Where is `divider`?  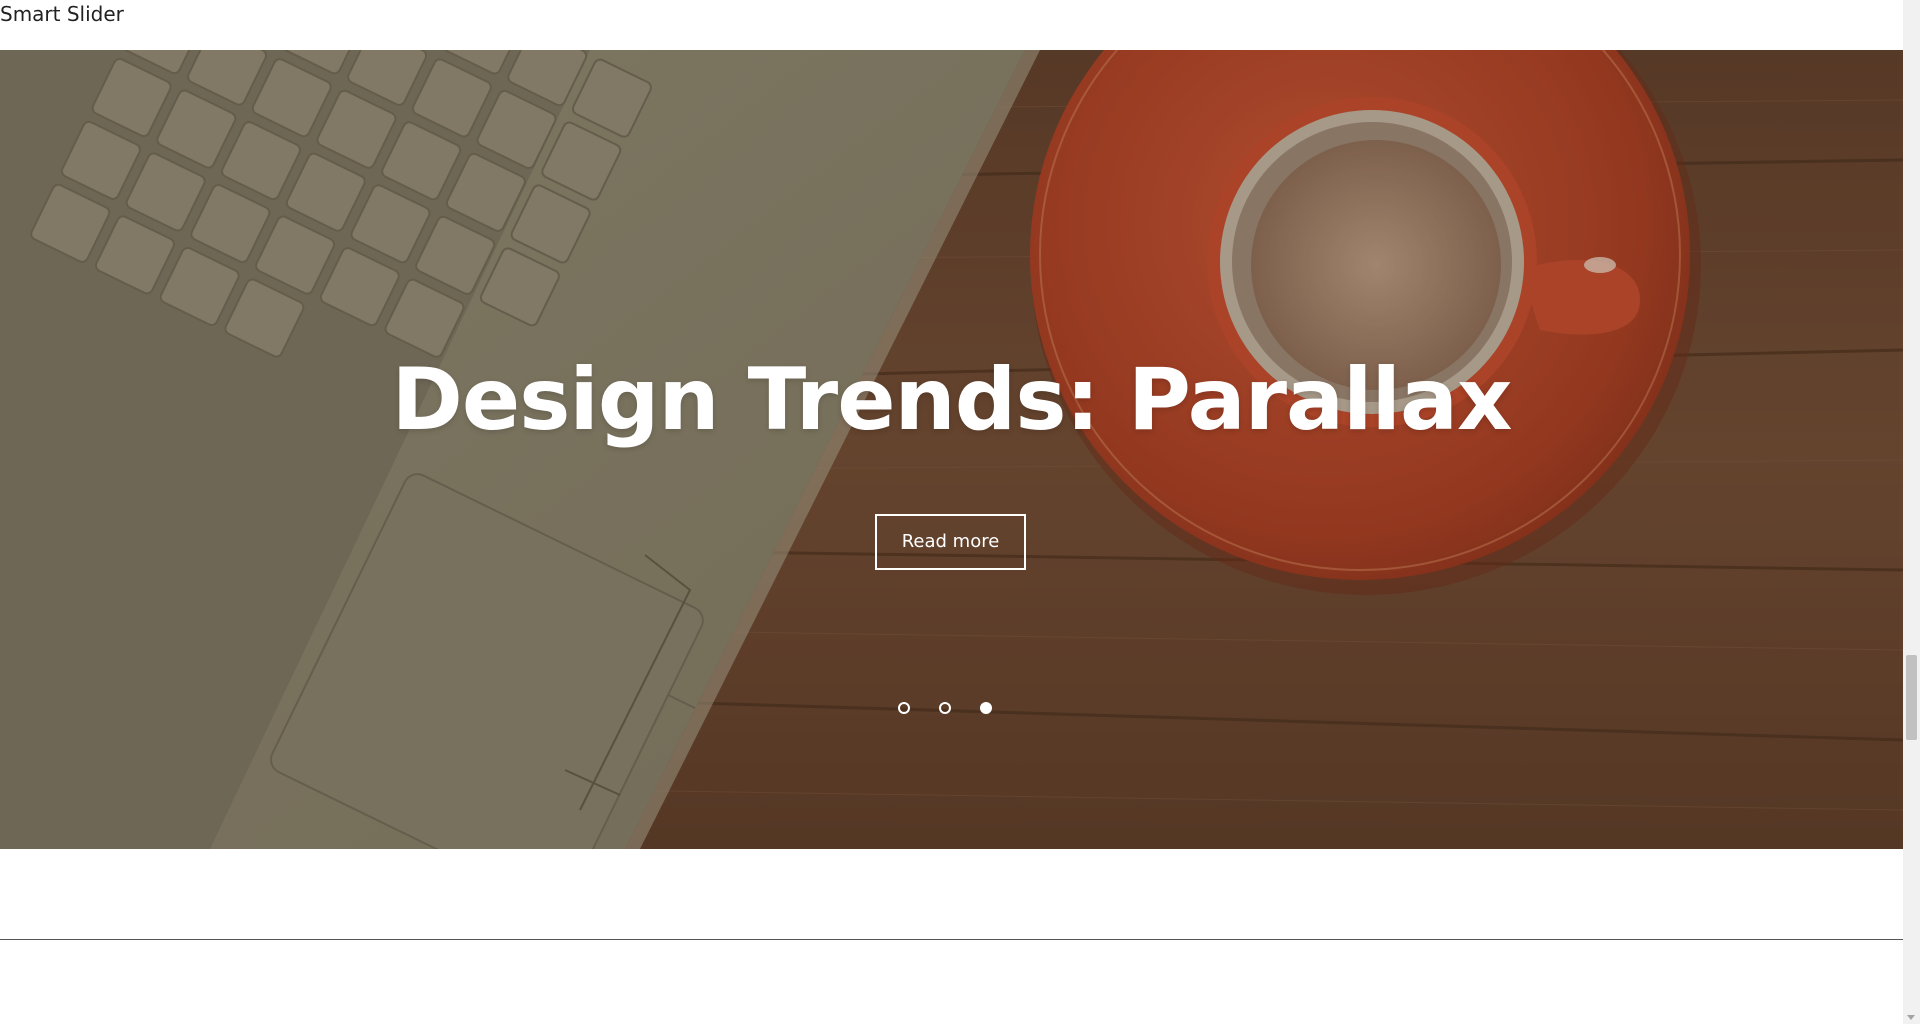
divider is located at coordinates (951, 939).